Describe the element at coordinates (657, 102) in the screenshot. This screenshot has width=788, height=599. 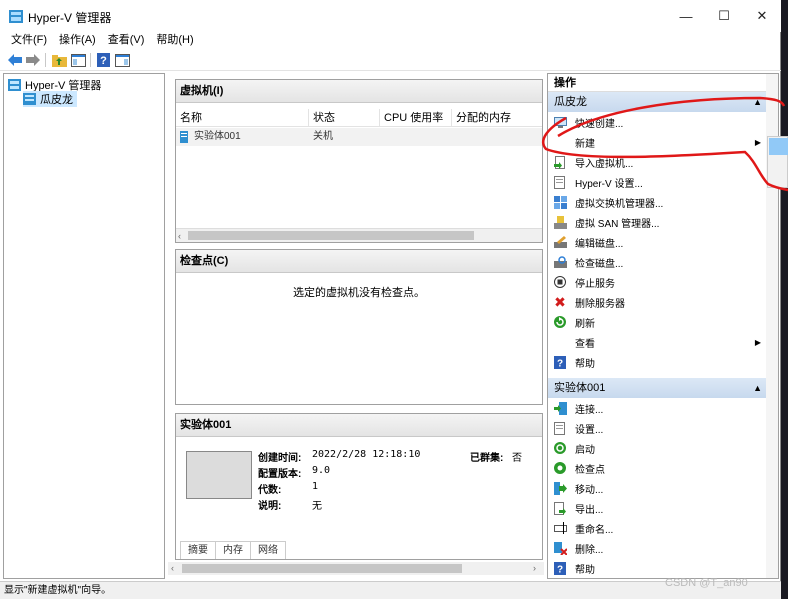
I see `action-group-server: 瓜皮龙 ▲` at that location.